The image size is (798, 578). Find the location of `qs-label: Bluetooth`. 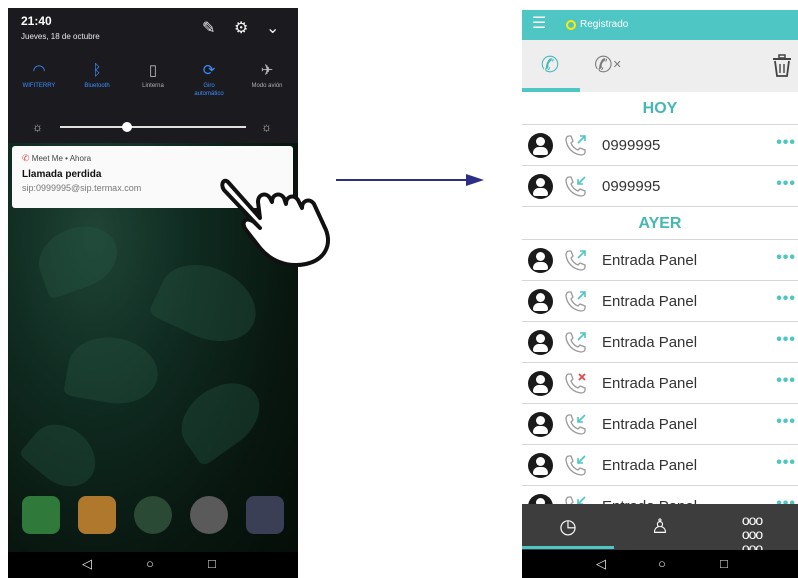

qs-label: Bluetooth is located at coordinates (97, 86).